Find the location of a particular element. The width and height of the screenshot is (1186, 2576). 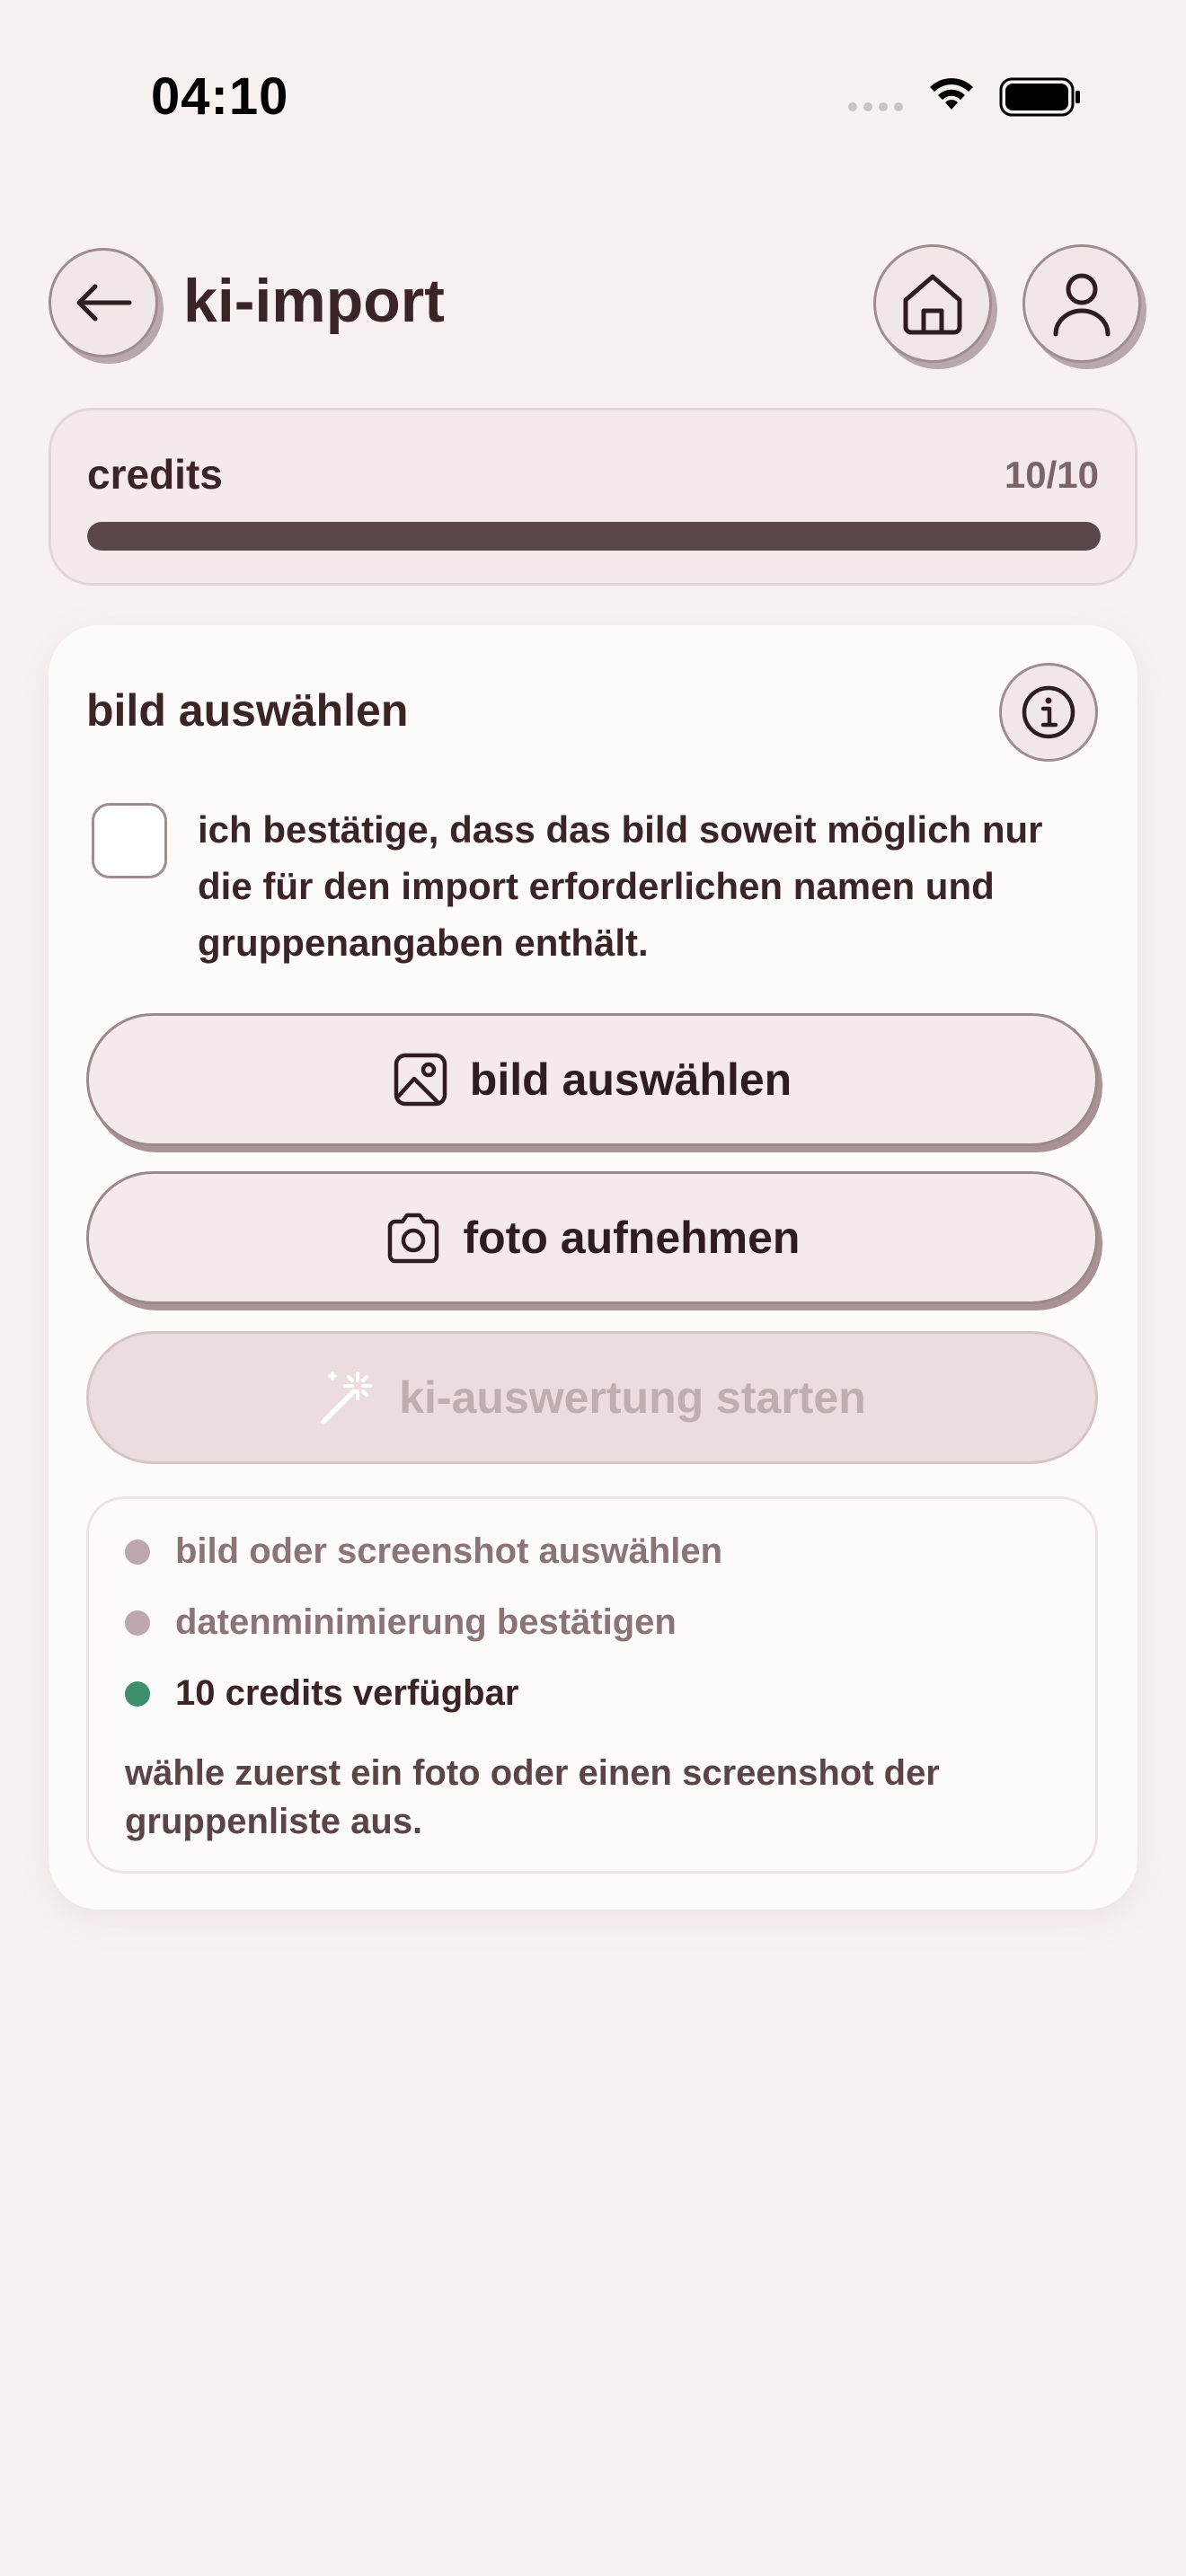

start-ai-button: ki-auswertung starten is located at coordinates (592, 1397).